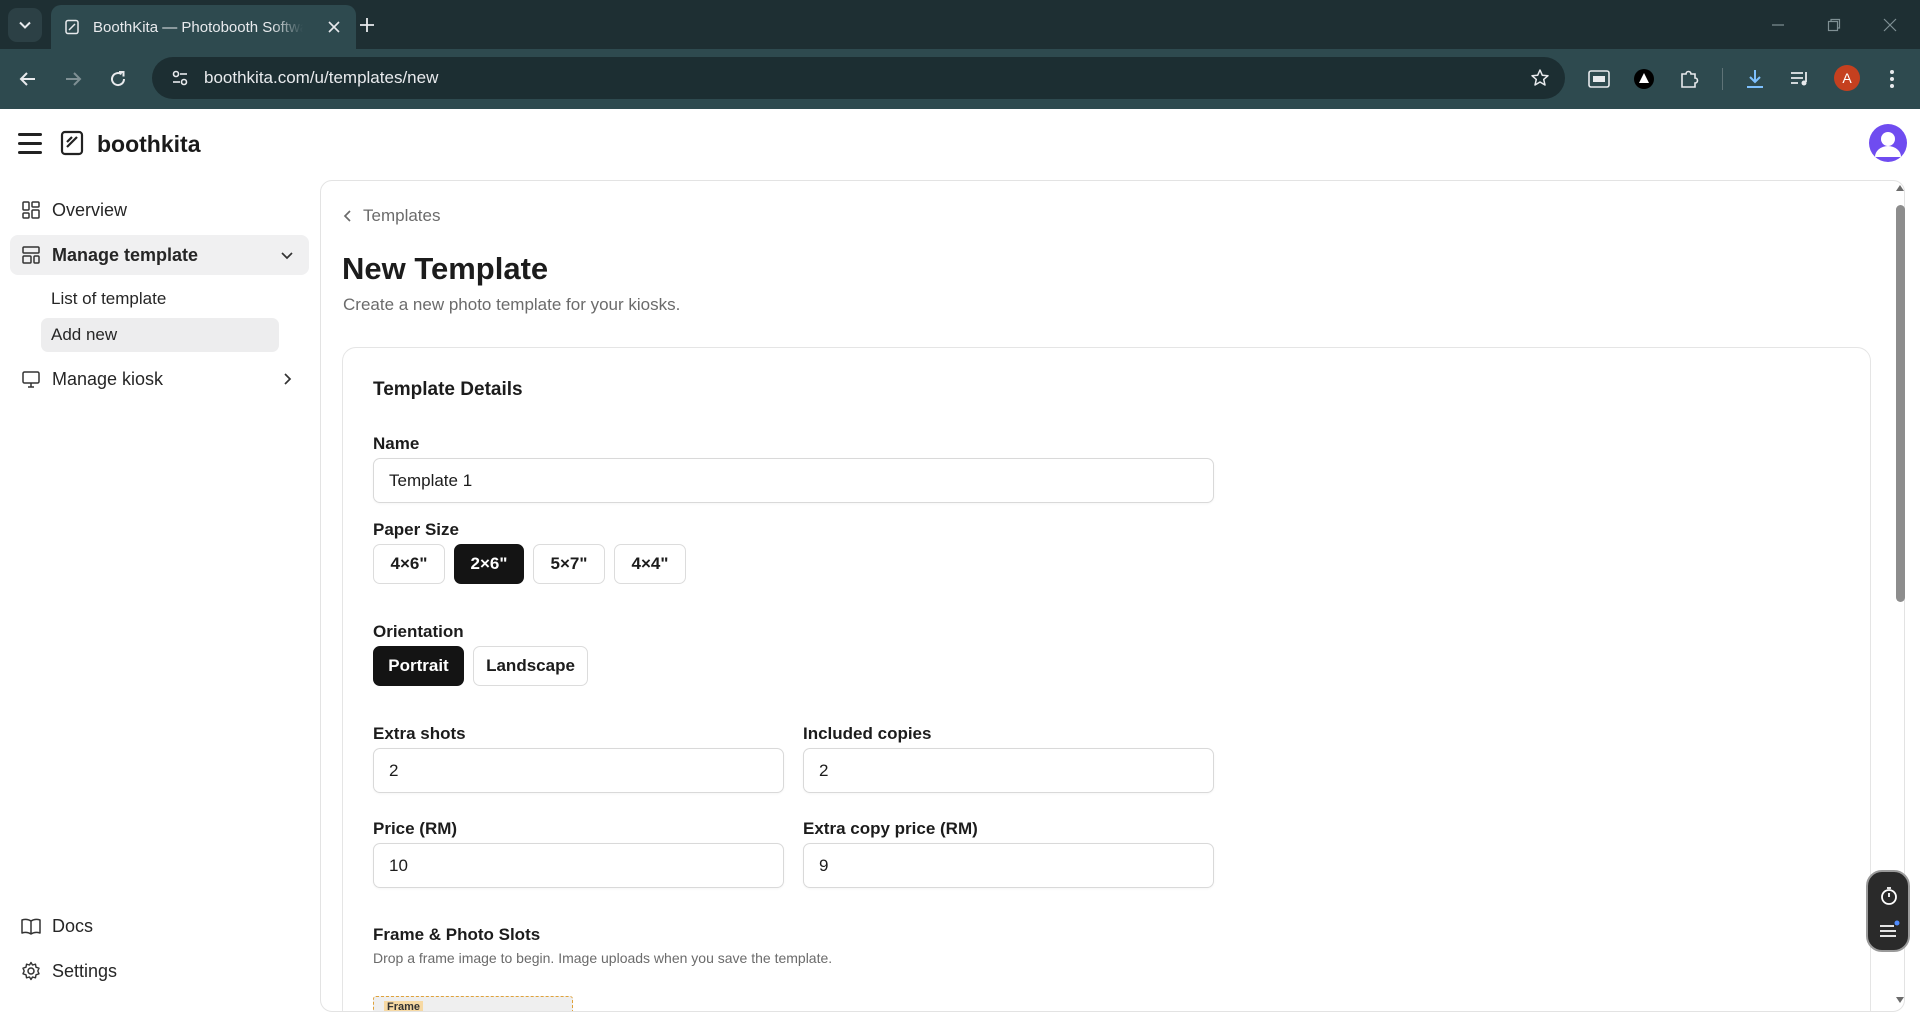  Describe the element at coordinates (149, 144) in the screenshot. I see `brand-name: boothkita` at that location.